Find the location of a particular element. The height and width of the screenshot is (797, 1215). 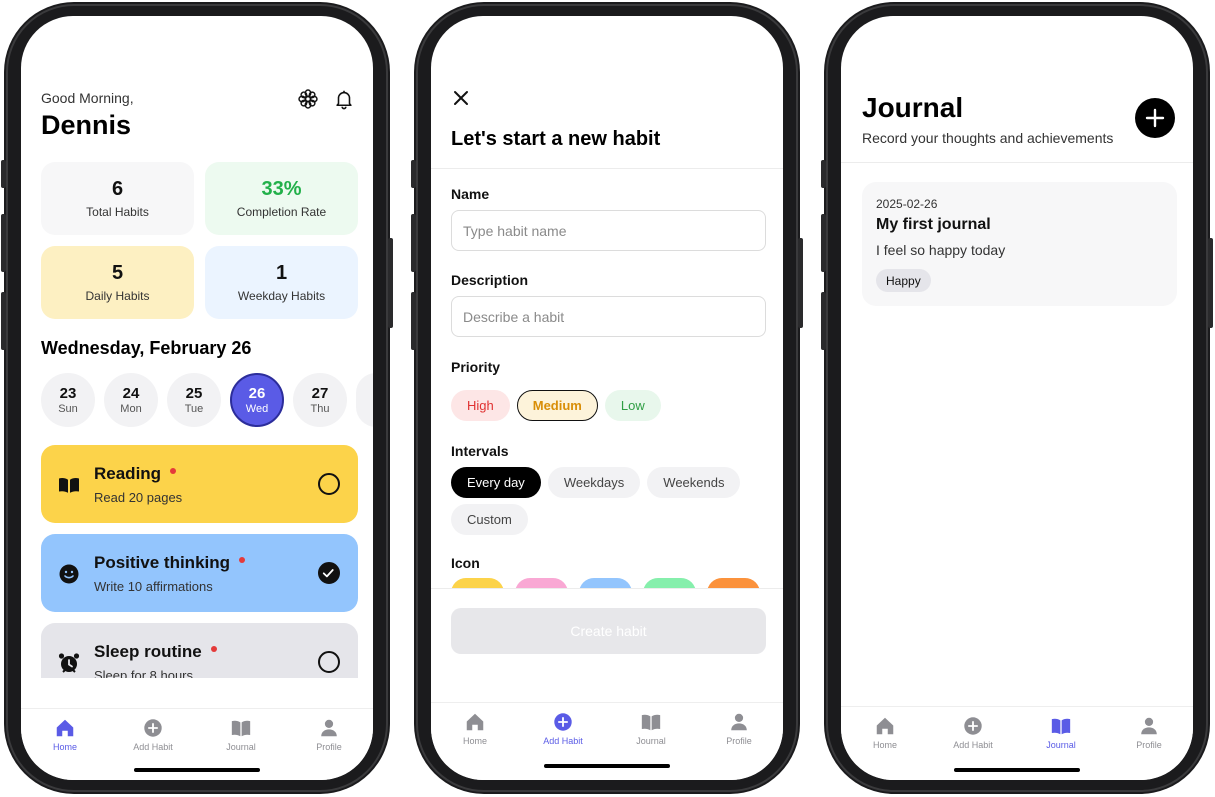

icon-swatches is located at coordinates (605, 583).